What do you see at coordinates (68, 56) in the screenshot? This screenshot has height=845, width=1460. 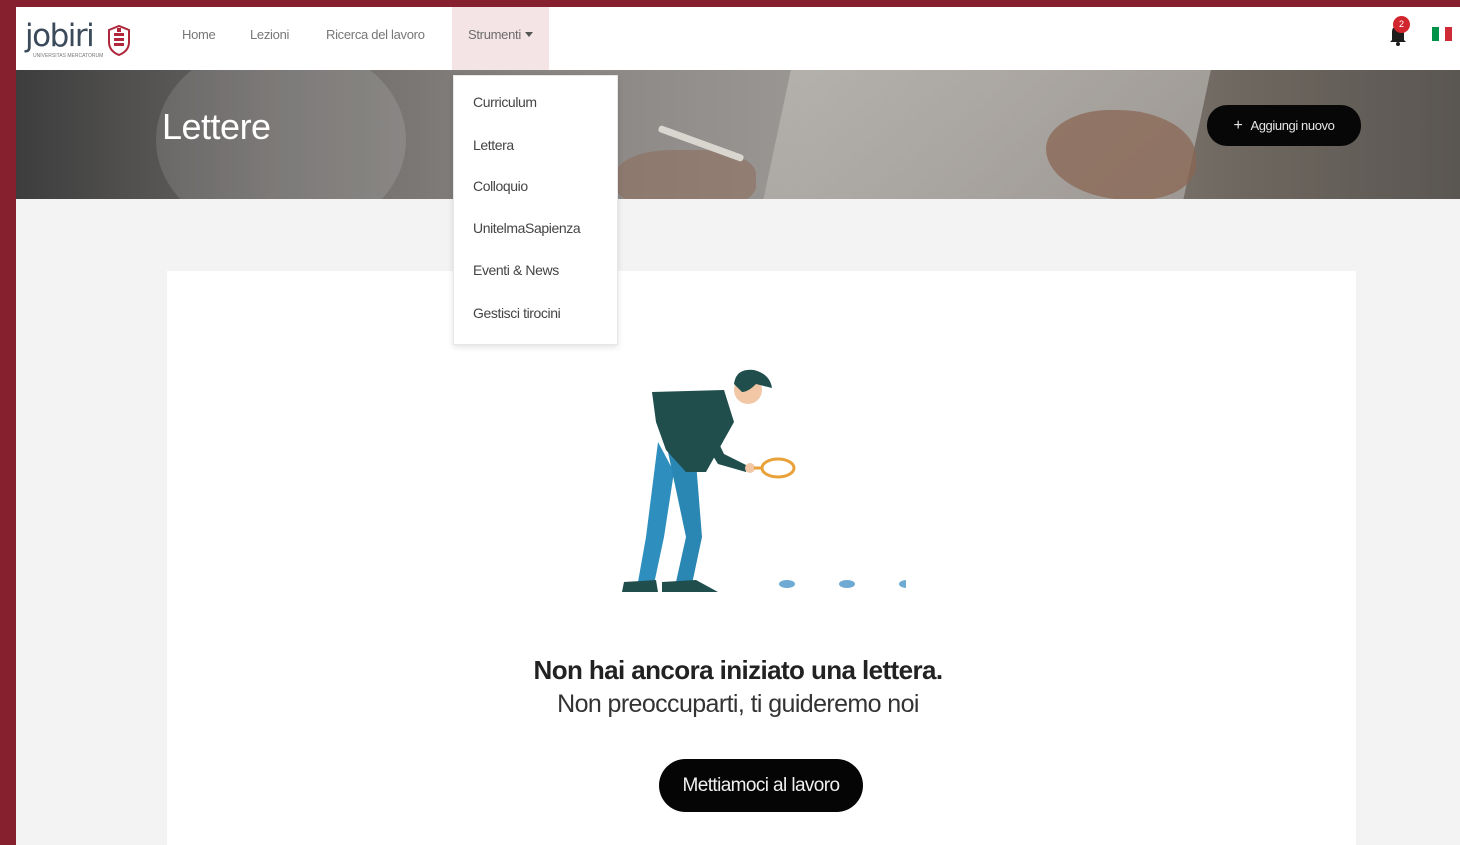 I see `logo-subtitle: UNIVERSITAS MERCATORUM` at bounding box center [68, 56].